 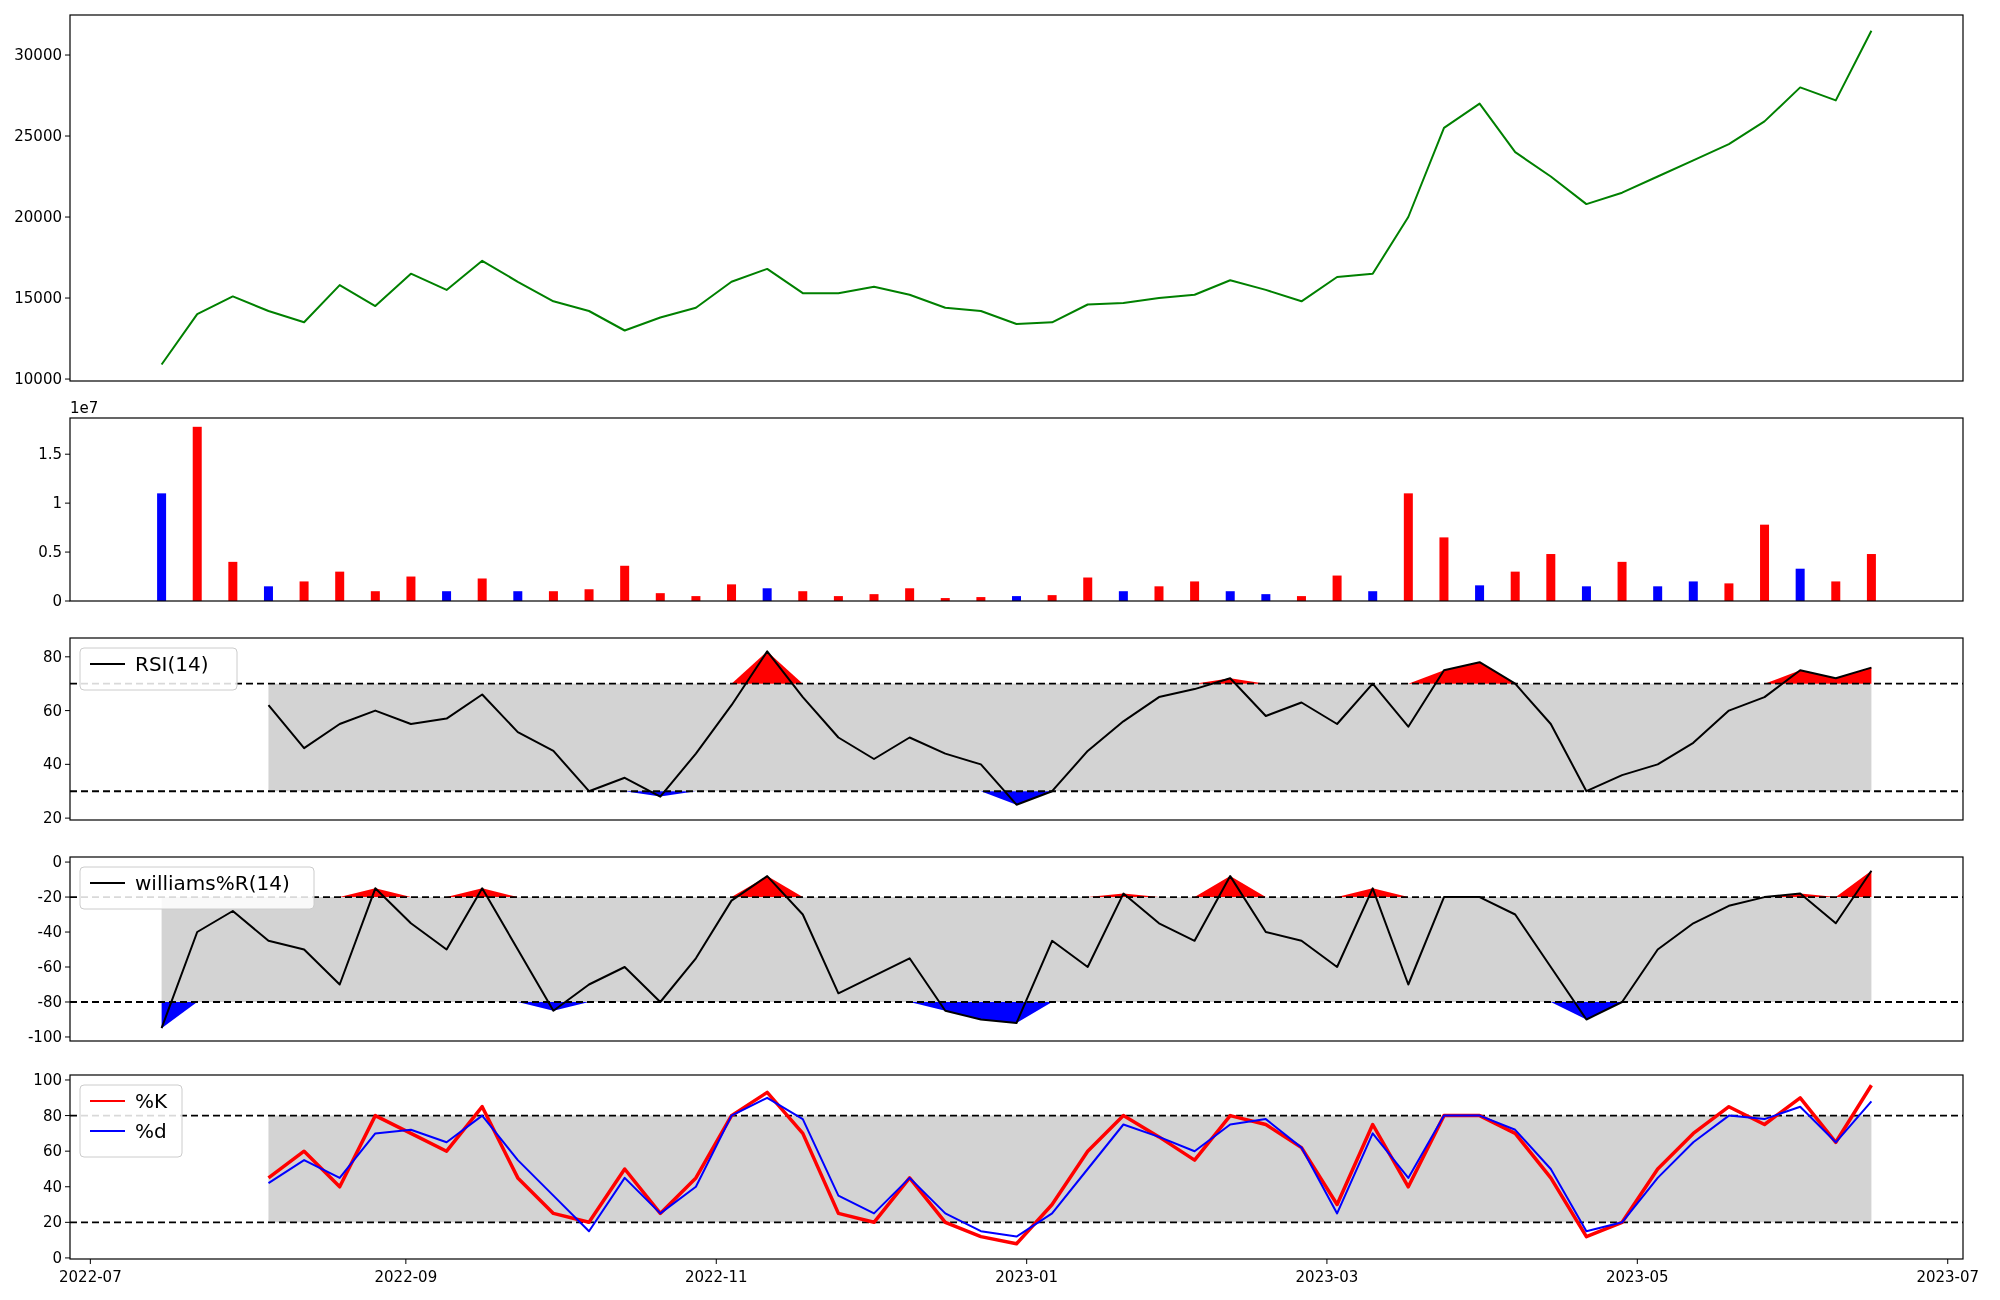 I want to click on legend-label: williams%R(14), so click(x=212, y=883).